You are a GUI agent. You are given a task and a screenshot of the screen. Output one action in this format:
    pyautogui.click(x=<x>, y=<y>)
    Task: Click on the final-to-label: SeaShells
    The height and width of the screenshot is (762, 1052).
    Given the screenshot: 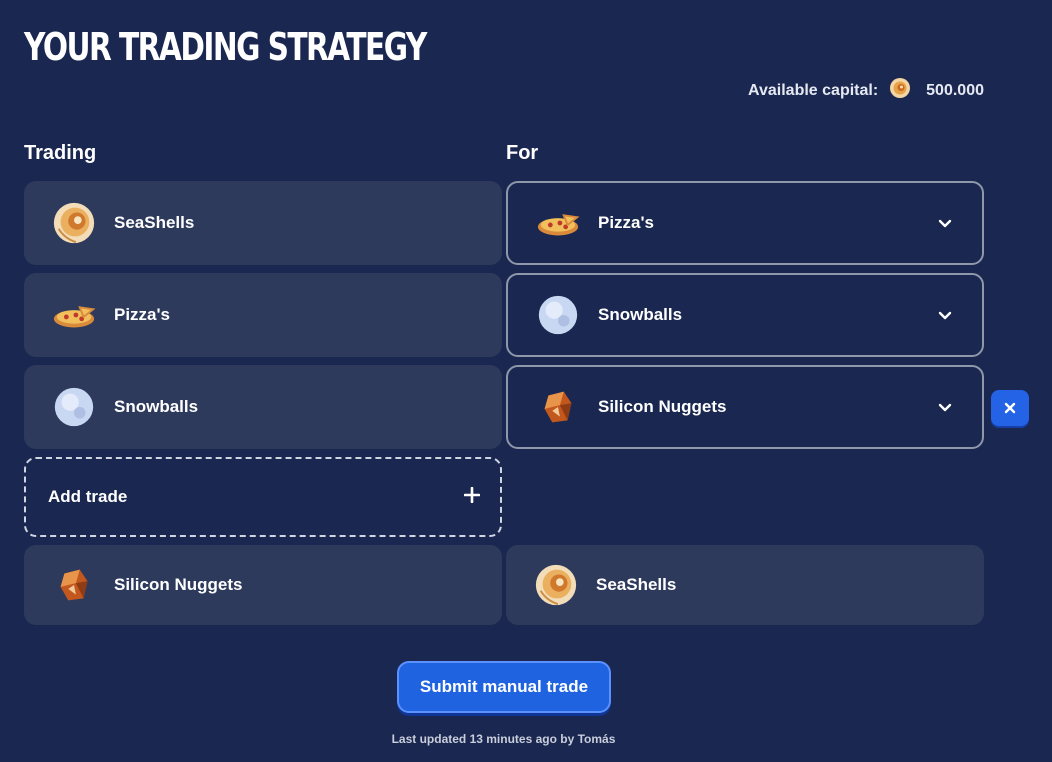 What is the action you would take?
    pyautogui.click(x=636, y=584)
    